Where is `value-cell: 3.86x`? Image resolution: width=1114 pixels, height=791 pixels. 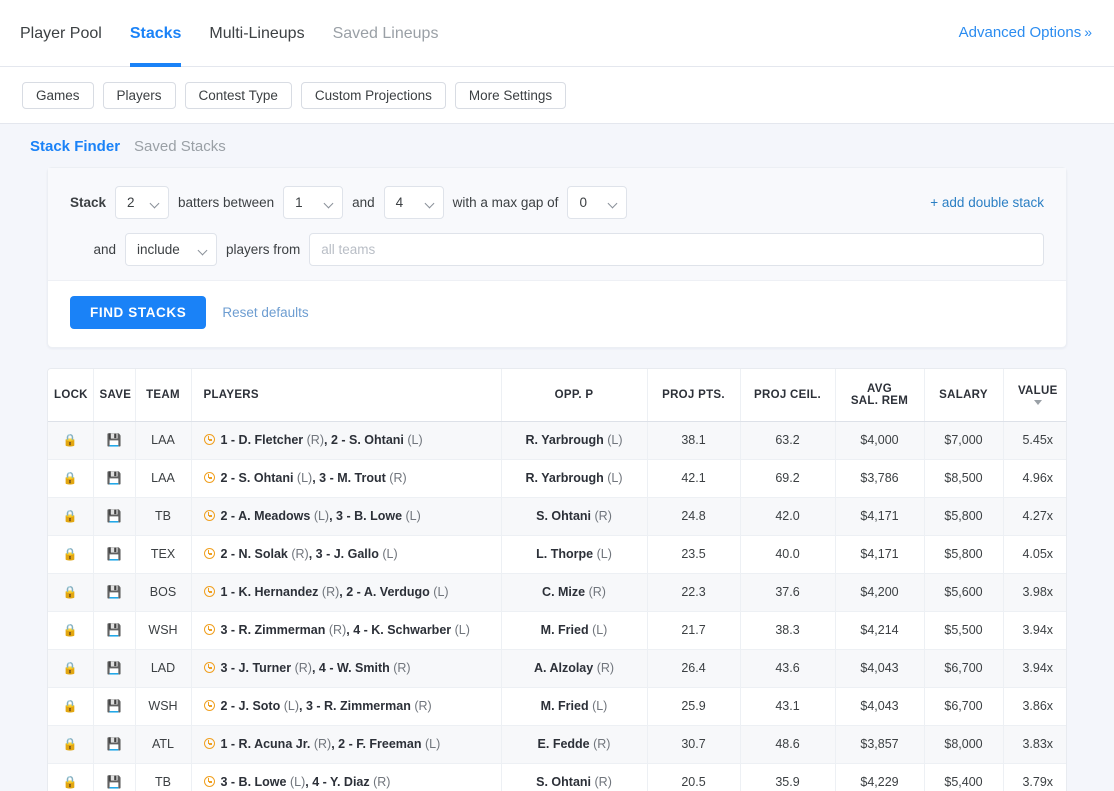 value-cell: 3.86x is located at coordinates (1034, 706).